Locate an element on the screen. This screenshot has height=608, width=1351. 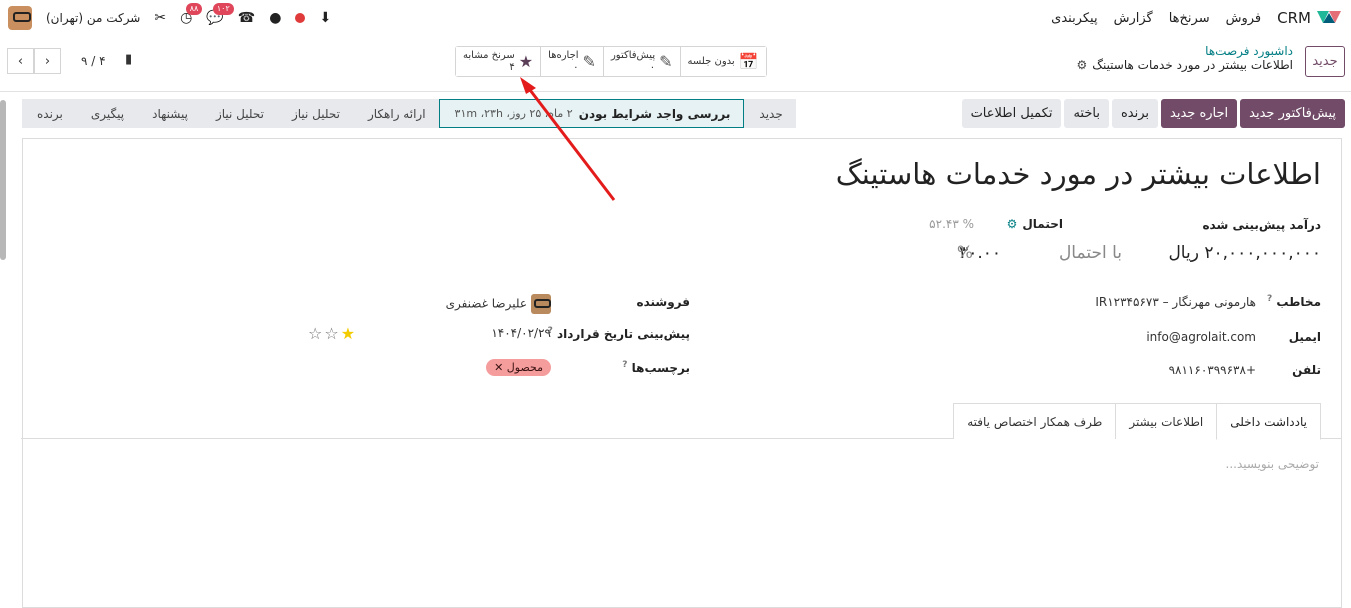
priority-stars: ☆☆★ is located at coordinates (332, 333).